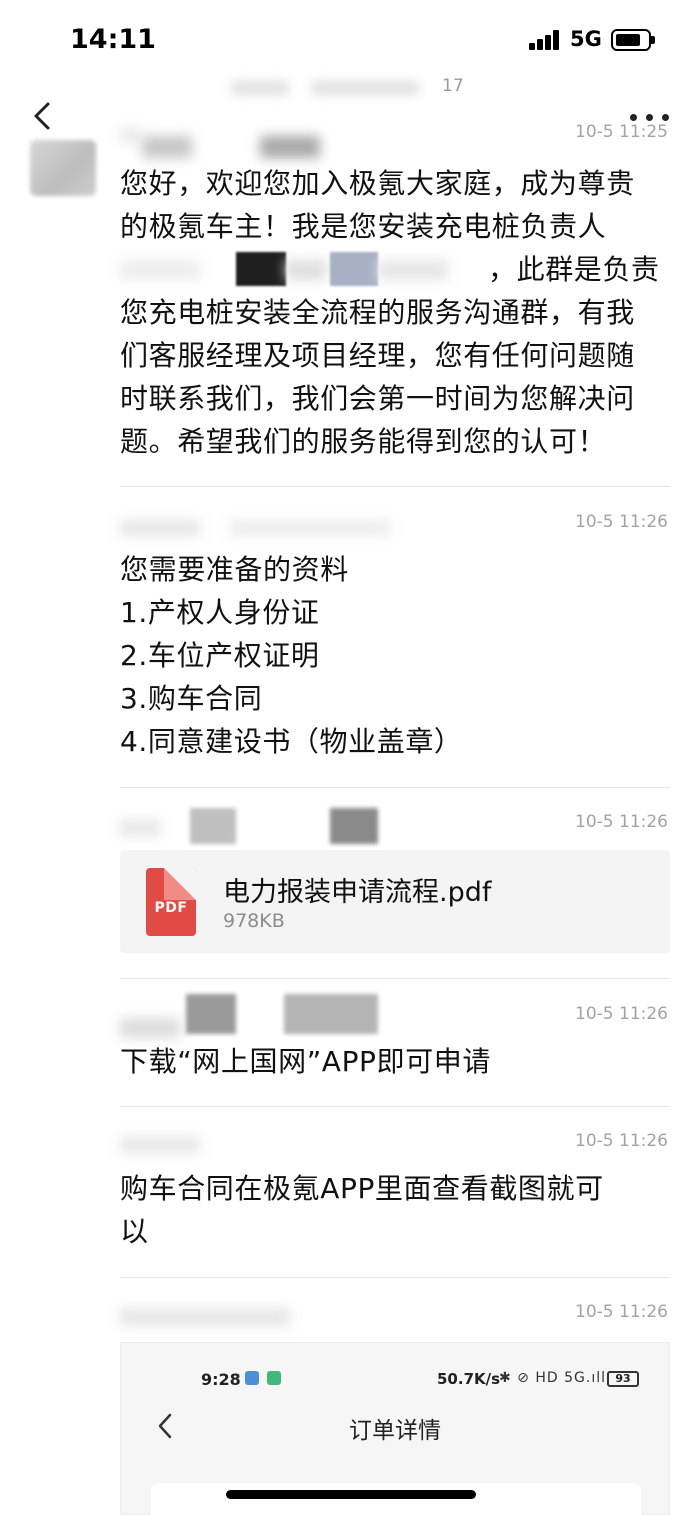 This screenshot has height=1515, width=700. Describe the element at coordinates (400, 270) in the screenshot. I see `redacted-text` at that location.